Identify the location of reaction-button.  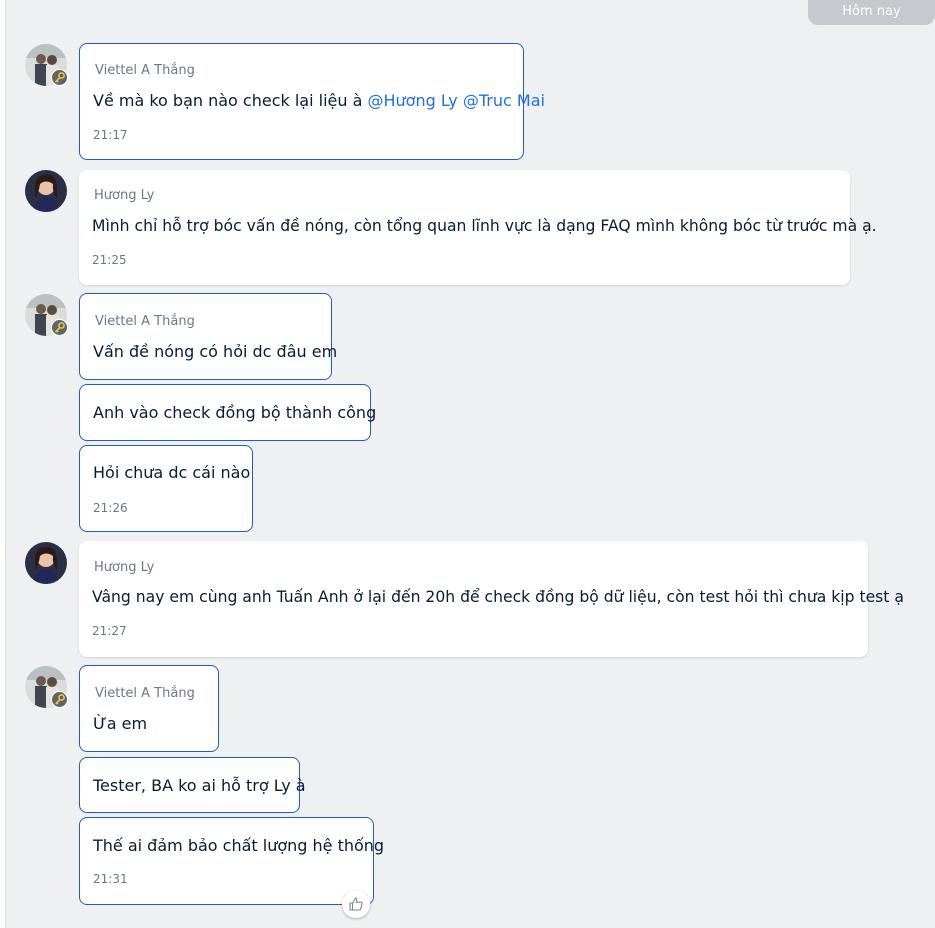
(356, 904).